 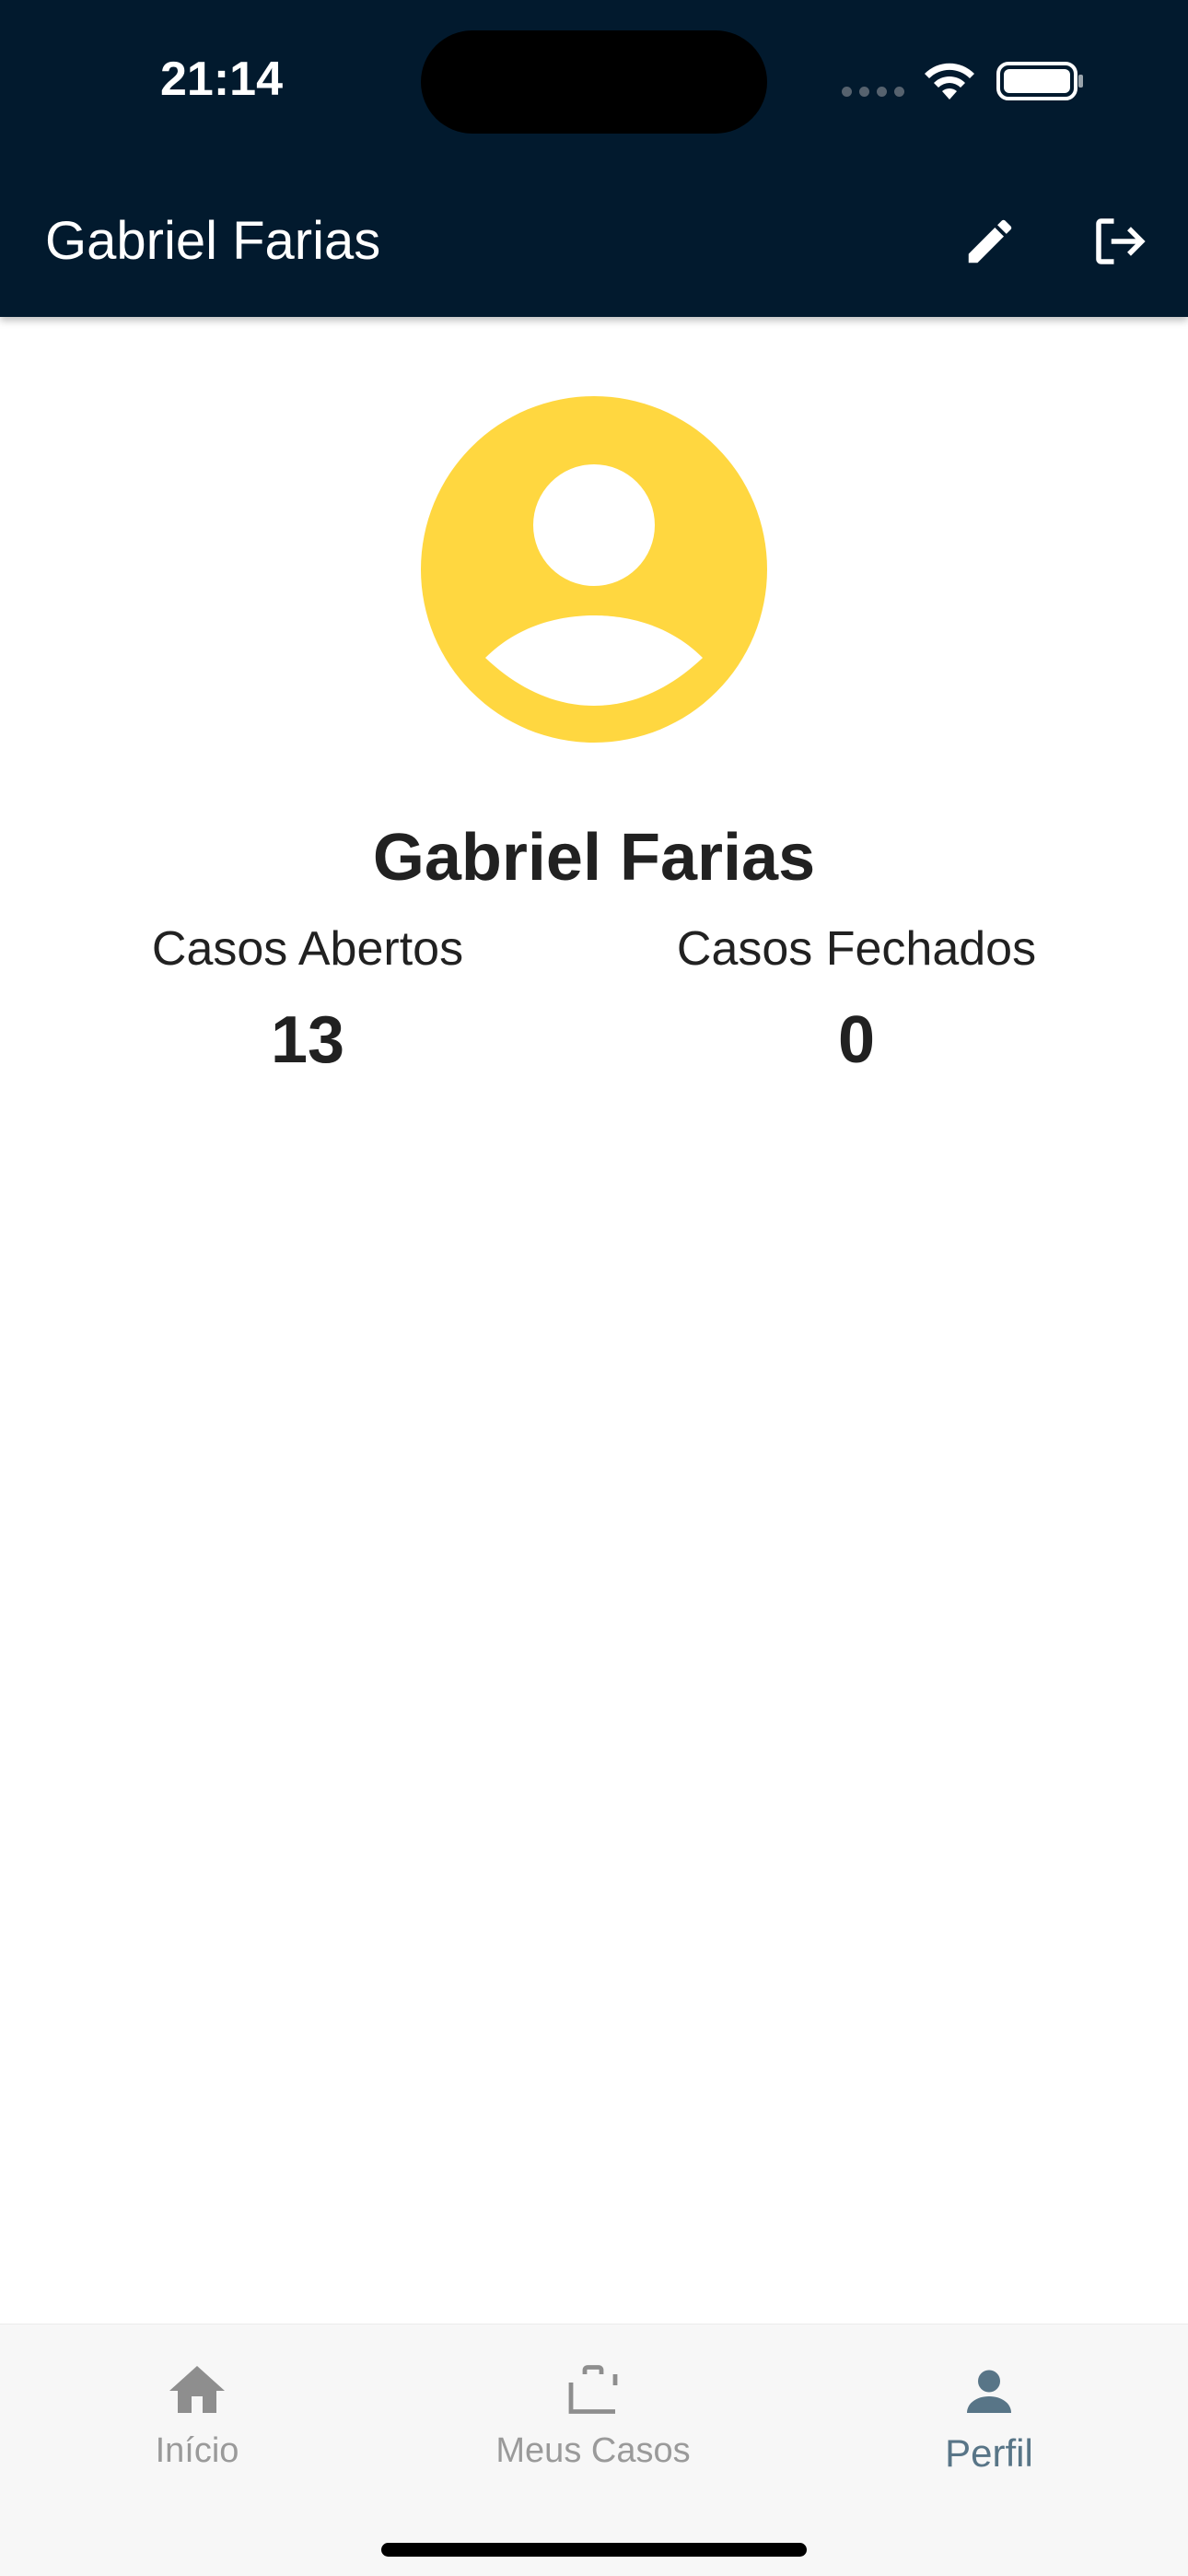 I want to click on home-icon, so click(x=197, y=2389).